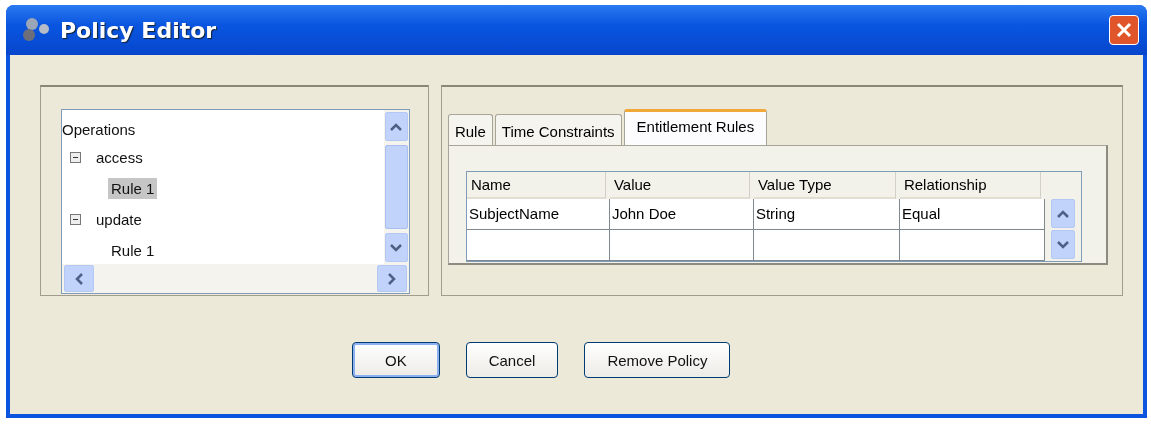  What do you see at coordinates (972, 214) in the screenshot?
I see `table-cell: Equal` at bounding box center [972, 214].